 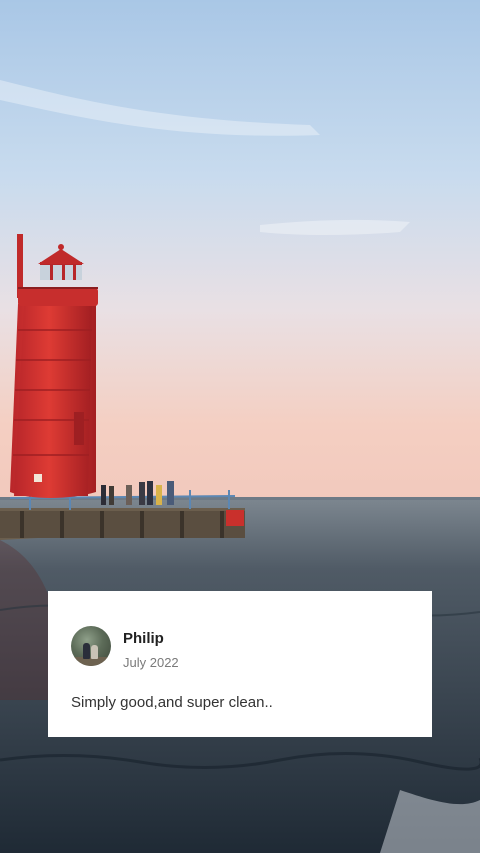 I want to click on reviewer-name: Philip, so click(x=143, y=638).